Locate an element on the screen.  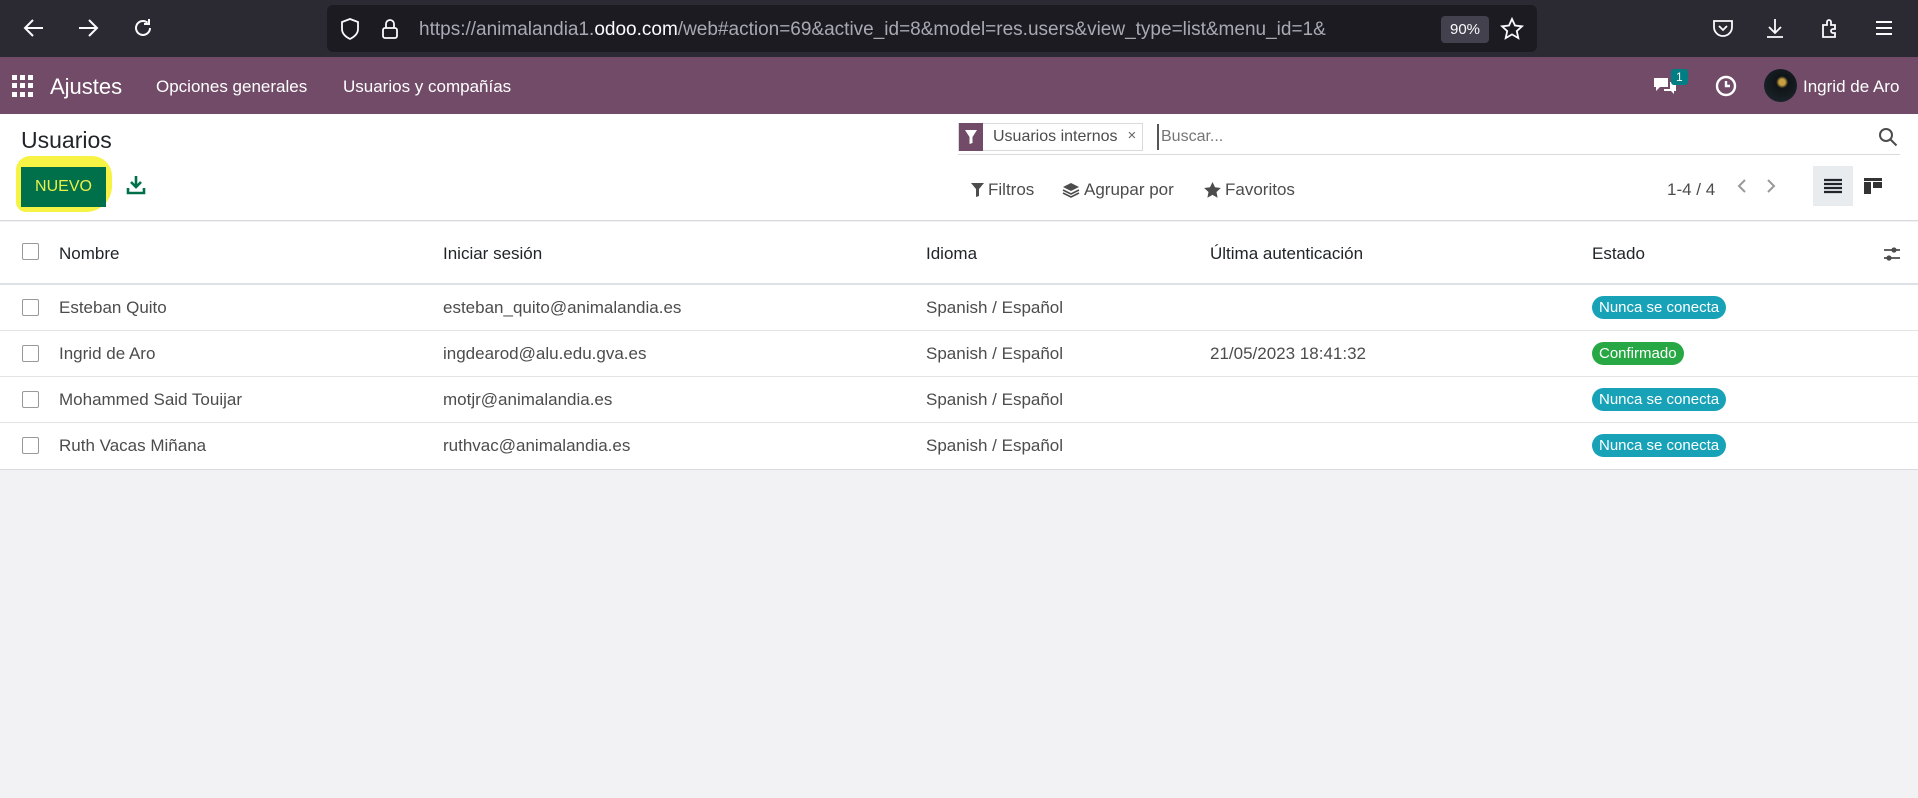
search-facet: Usuarios internos × is located at coordinates (1051, 137).